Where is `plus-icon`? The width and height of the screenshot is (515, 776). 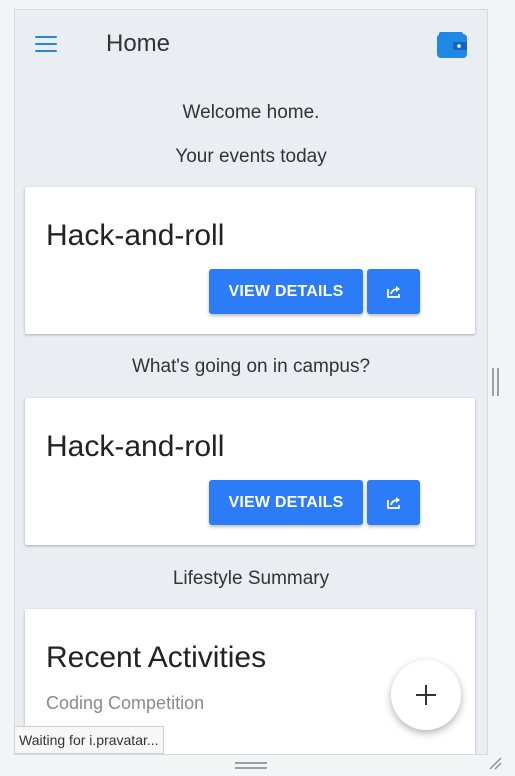 plus-icon is located at coordinates (426, 695).